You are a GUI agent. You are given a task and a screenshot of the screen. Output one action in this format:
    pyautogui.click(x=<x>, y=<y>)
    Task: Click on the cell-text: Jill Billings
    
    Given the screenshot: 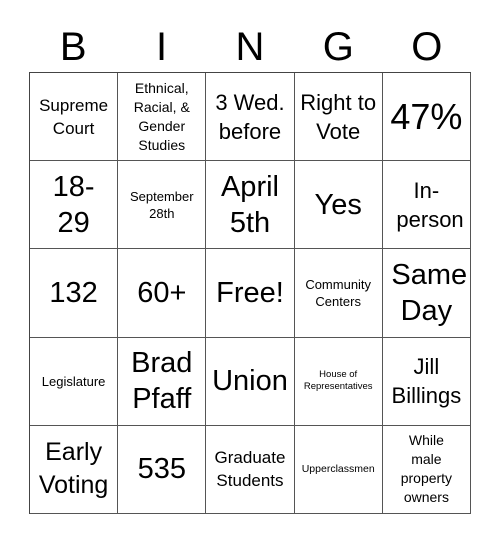 What is the action you would take?
    pyautogui.click(x=426, y=381)
    